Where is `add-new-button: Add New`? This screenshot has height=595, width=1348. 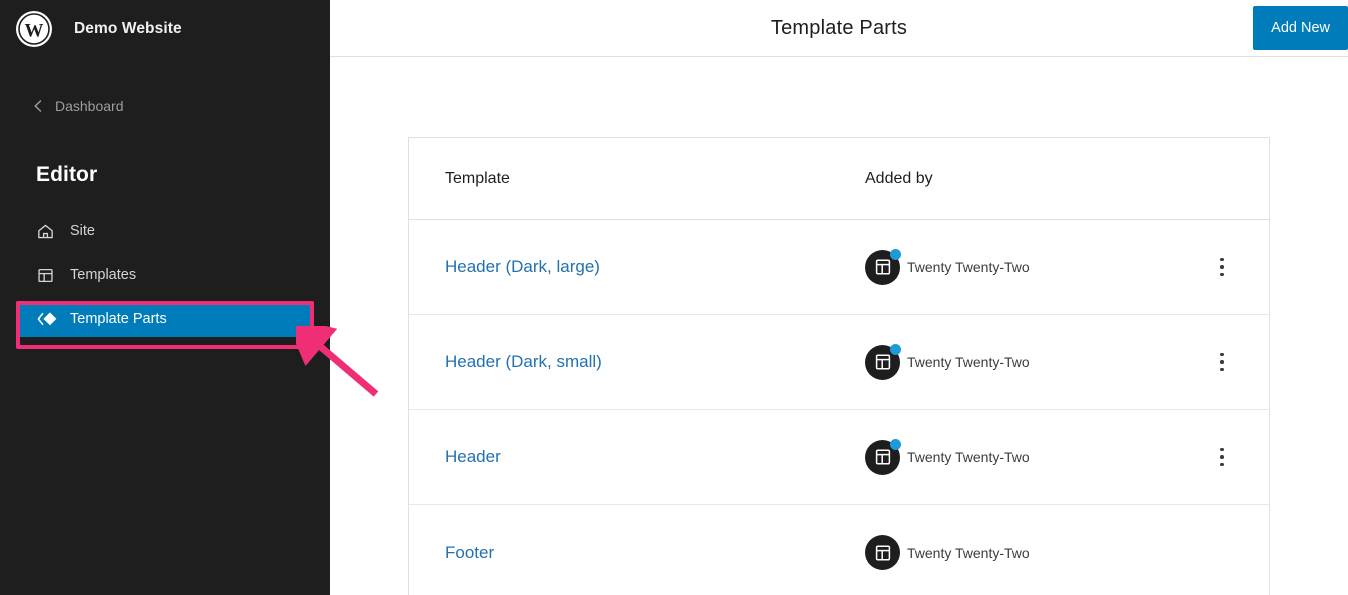 add-new-button: Add New is located at coordinates (1300, 28).